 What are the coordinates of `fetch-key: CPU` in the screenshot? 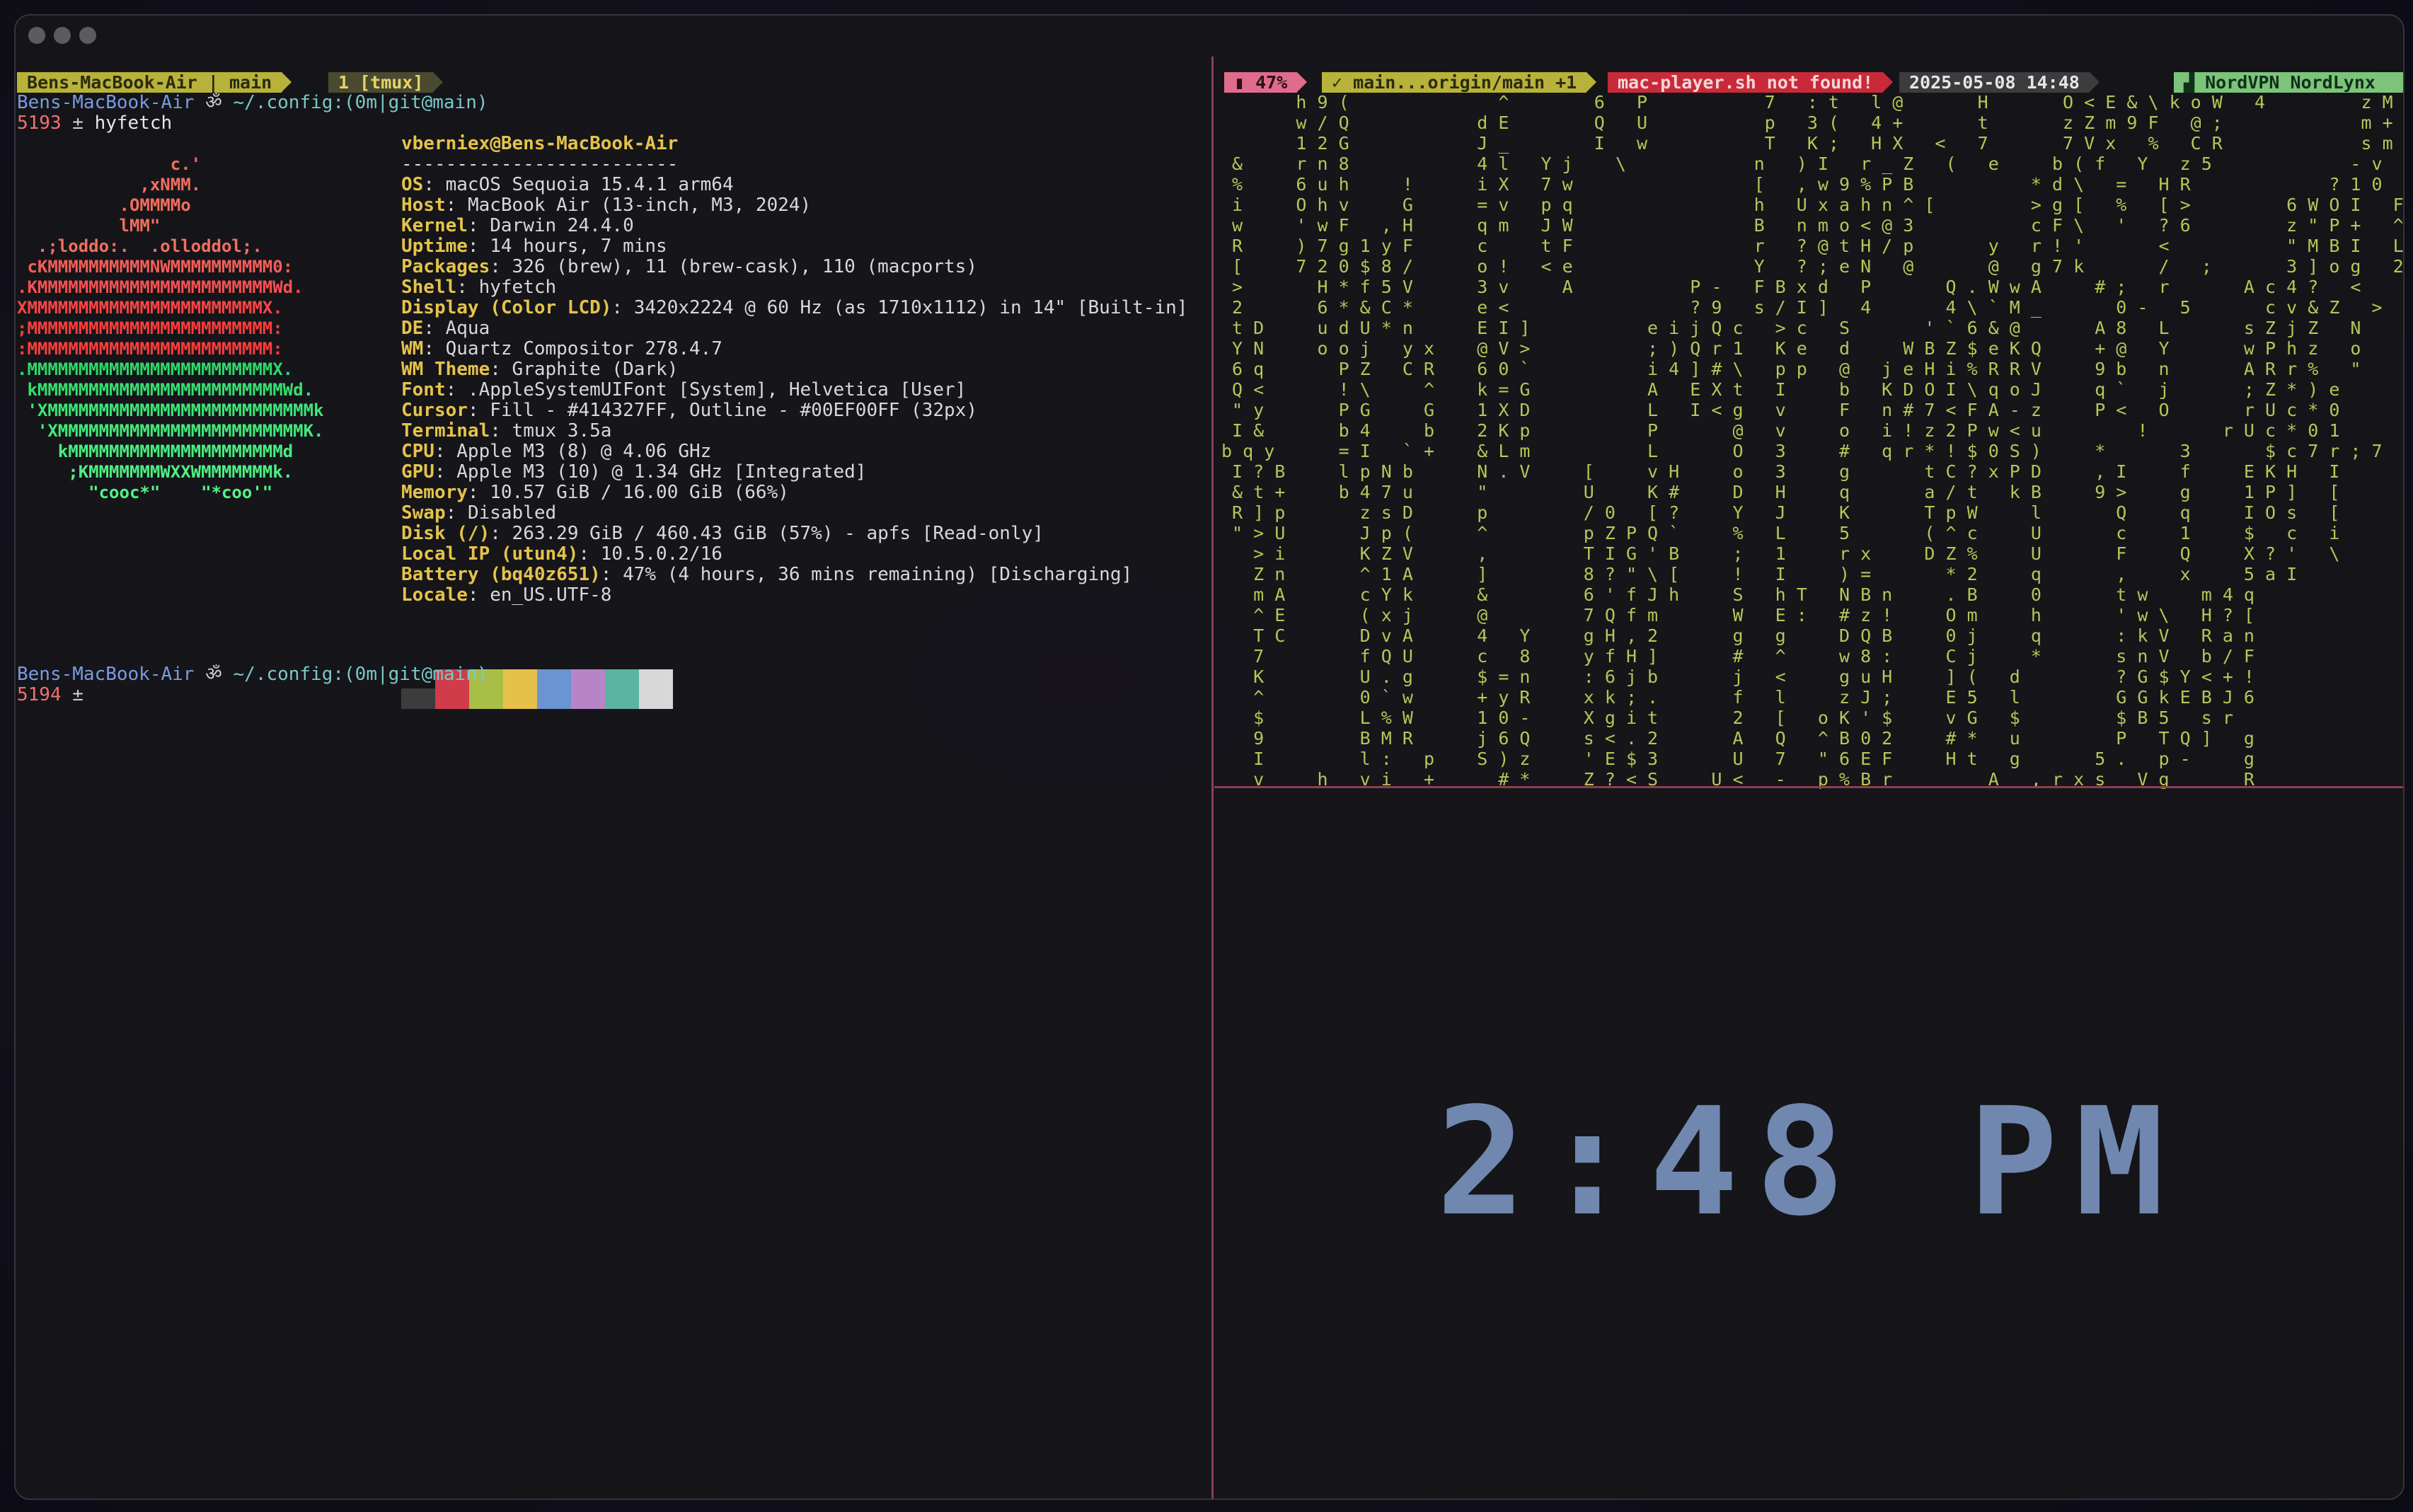 It's located at (417, 452).